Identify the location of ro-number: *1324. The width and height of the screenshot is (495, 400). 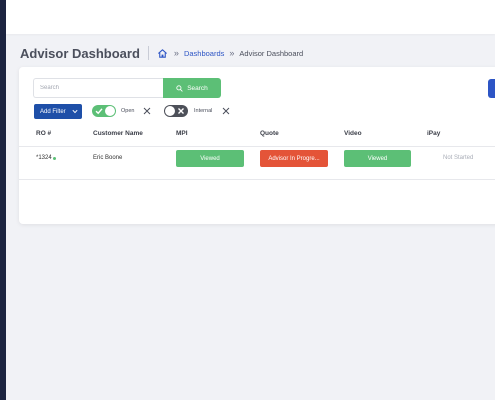
(44, 158).